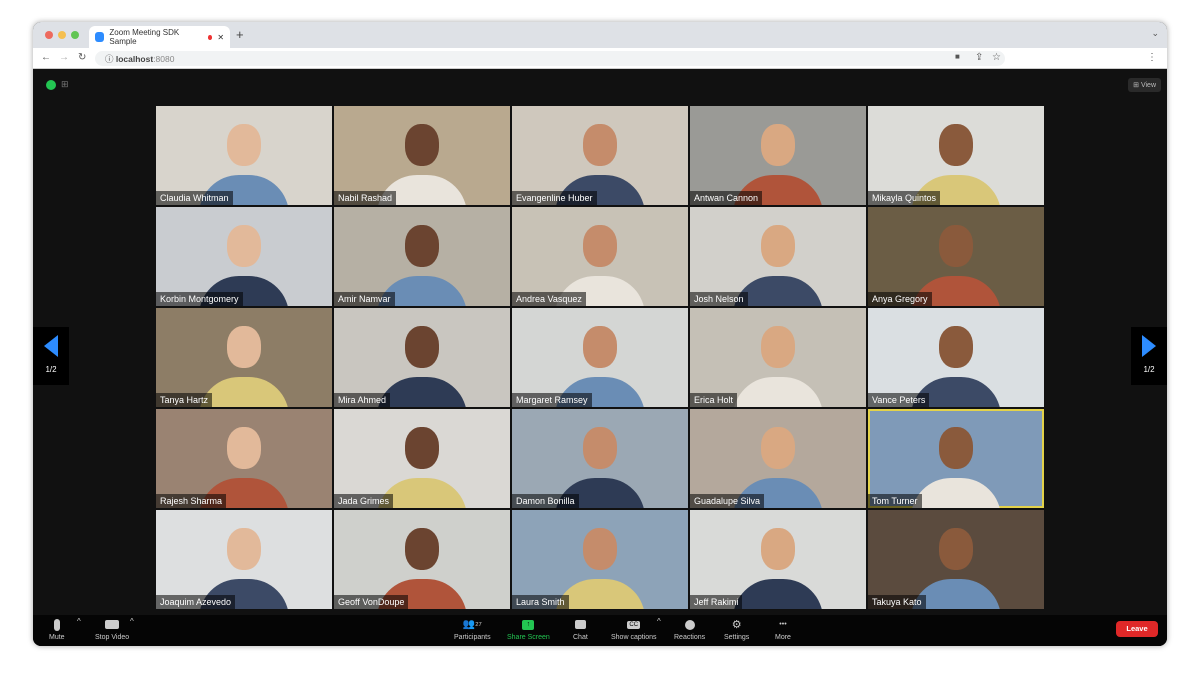 The width and height of the screenshot is (1200, 690). I want to click on audio-options-chevron-icon: ^, so click(79, 621).